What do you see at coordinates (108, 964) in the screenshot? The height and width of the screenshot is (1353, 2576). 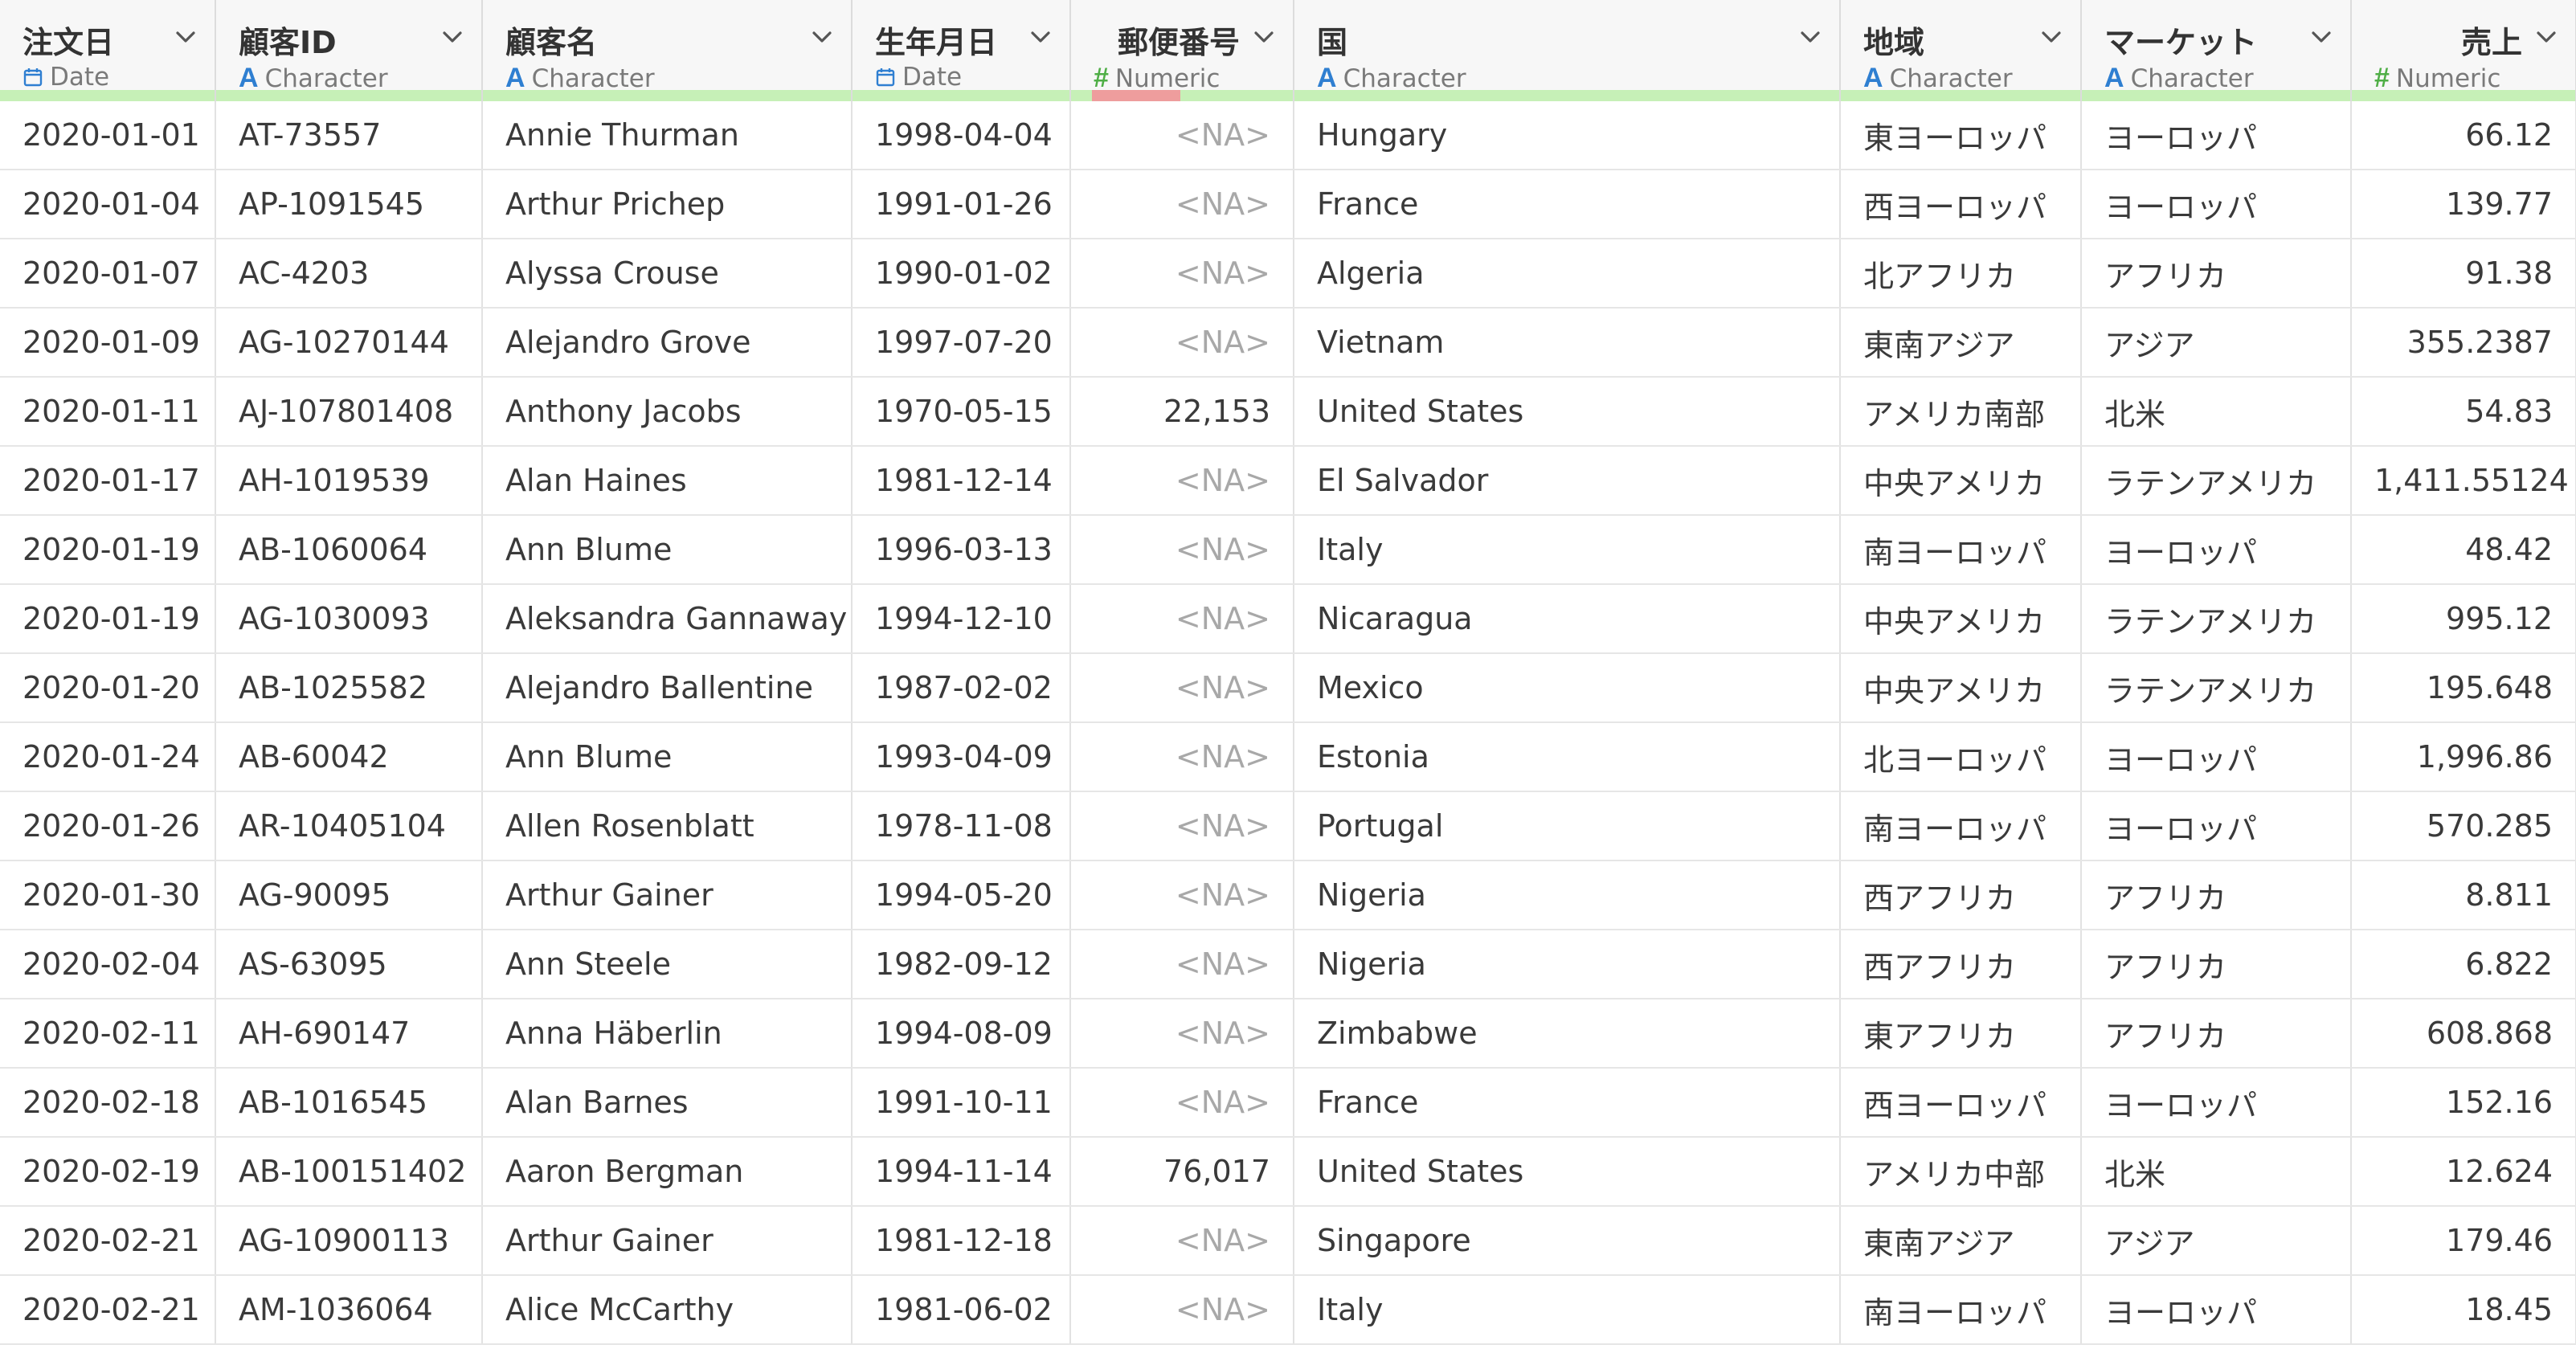 I see `table-cell: 2020-02-04` at bounding box center [108, 964].